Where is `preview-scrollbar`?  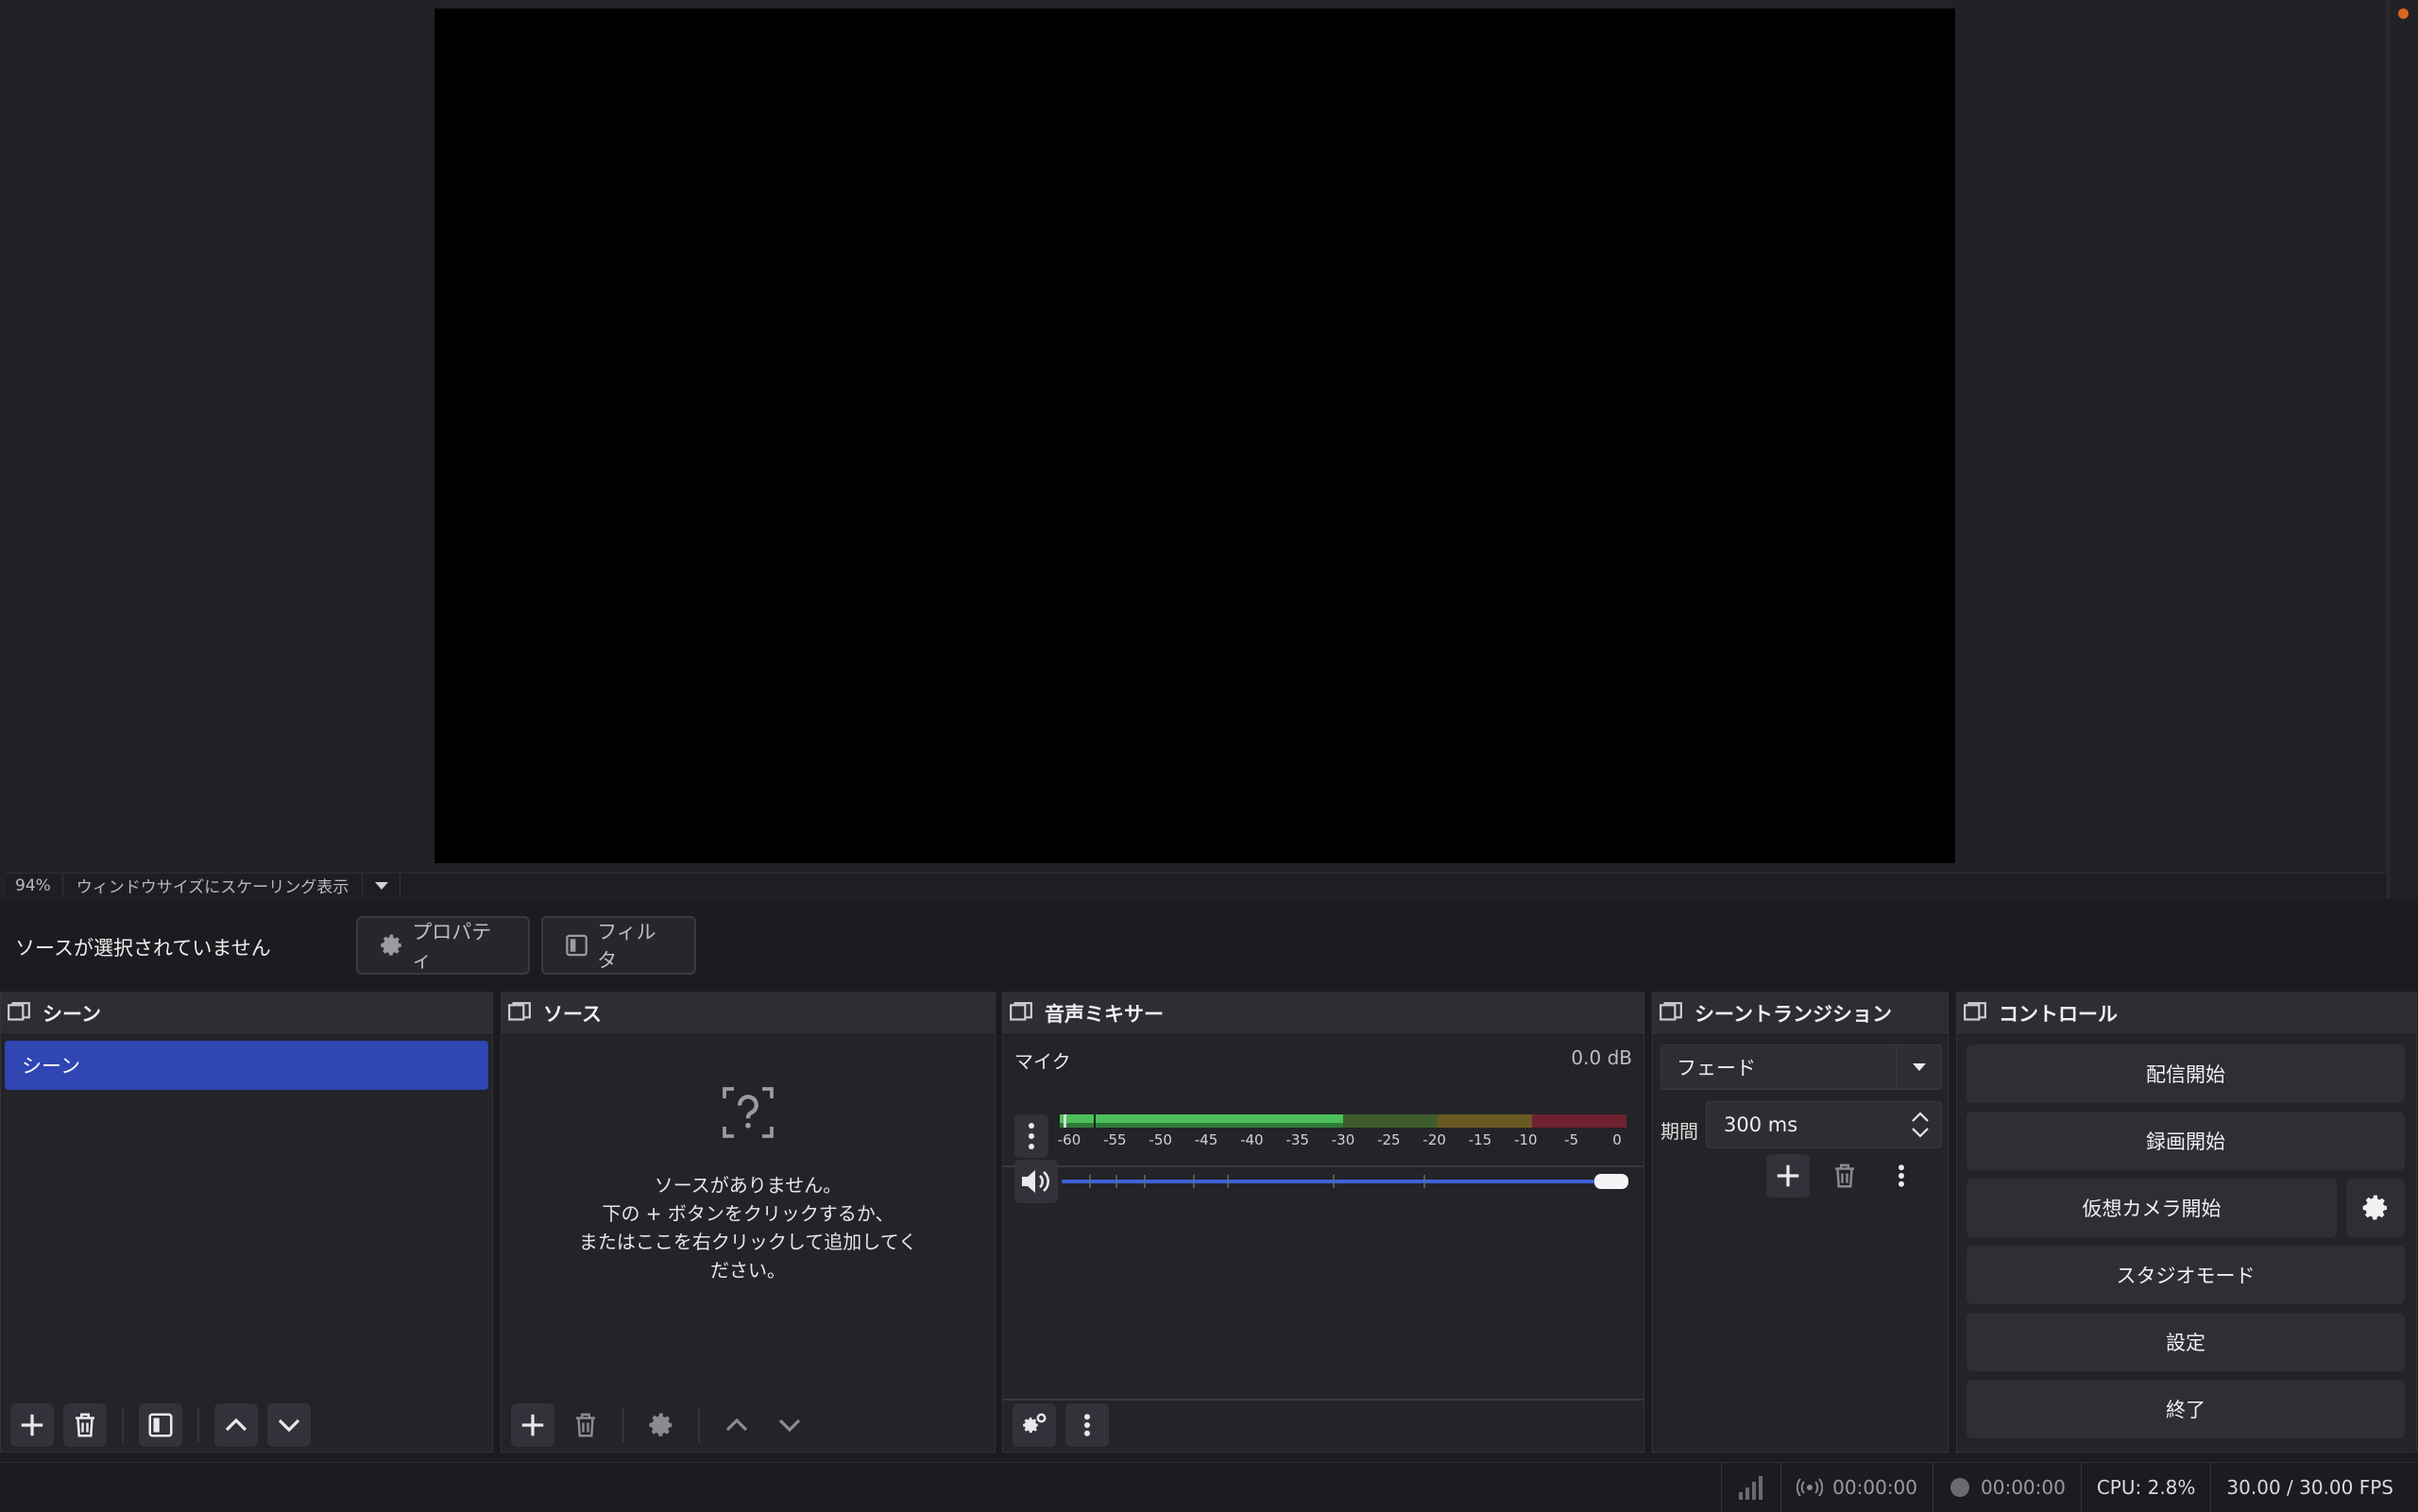
preview-scrollbar is located at coordinates (2388, 449).